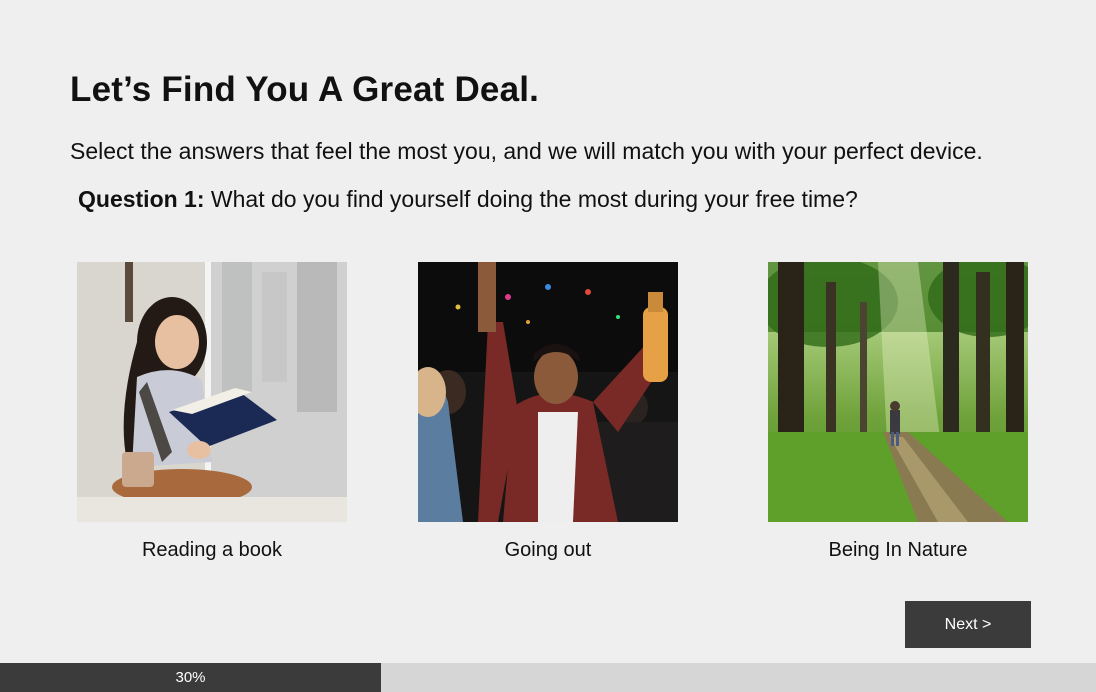 The image size is (1096, 692). I want to click on answer-label-nature: Being In Nature, so click(898, 550).